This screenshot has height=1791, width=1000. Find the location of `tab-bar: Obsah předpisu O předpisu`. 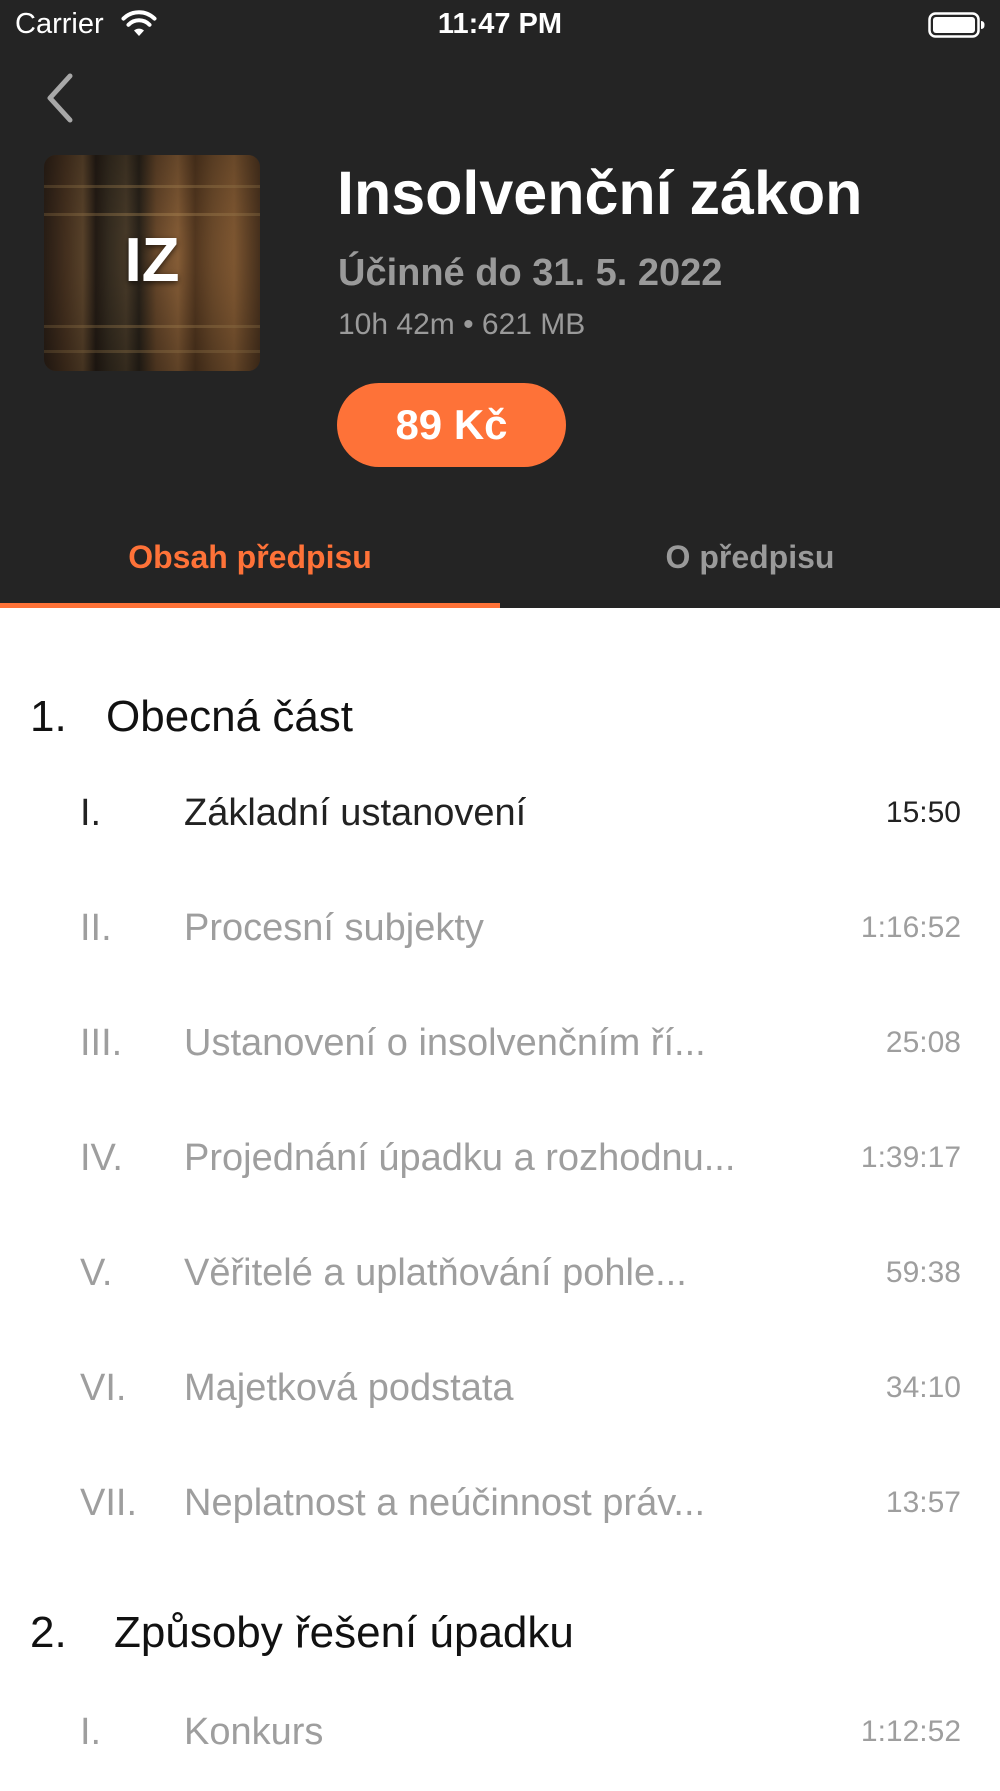

tab-bar: Obsah předpisu O předpisu is located at coordinates (500, 559).